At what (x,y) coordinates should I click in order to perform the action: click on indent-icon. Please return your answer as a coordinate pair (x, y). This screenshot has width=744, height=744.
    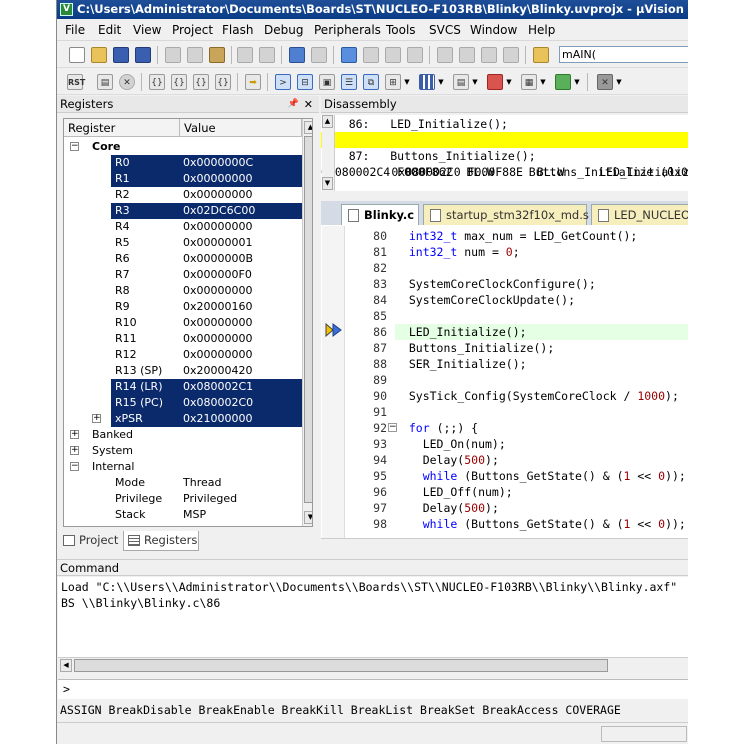
    Looking at the image, I should click on (445, 55).